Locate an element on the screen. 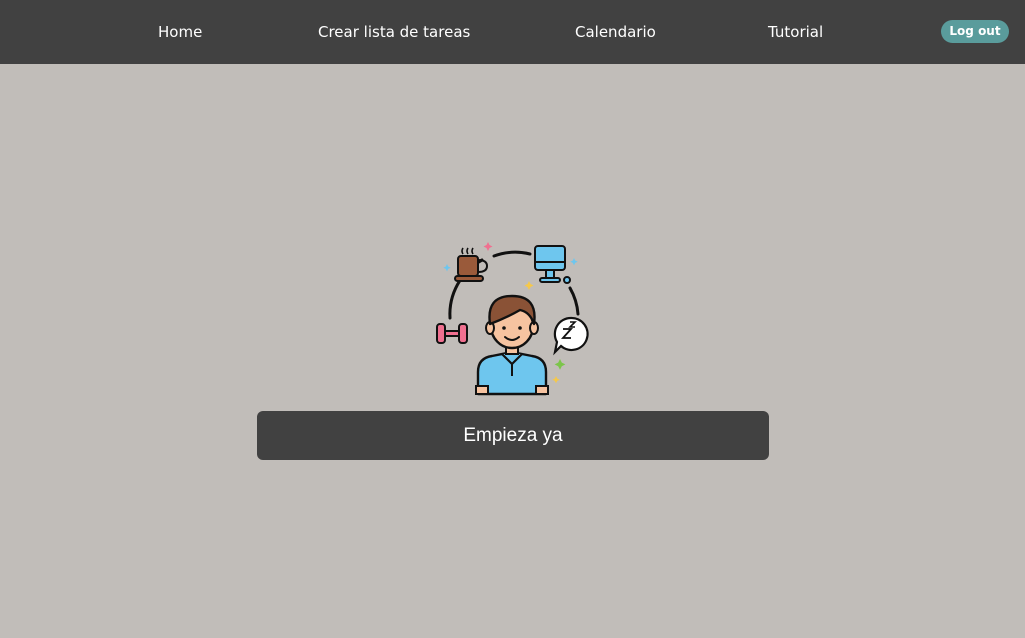 The image size is (1025, 638). person-icon is located at coordinates (512, 345).